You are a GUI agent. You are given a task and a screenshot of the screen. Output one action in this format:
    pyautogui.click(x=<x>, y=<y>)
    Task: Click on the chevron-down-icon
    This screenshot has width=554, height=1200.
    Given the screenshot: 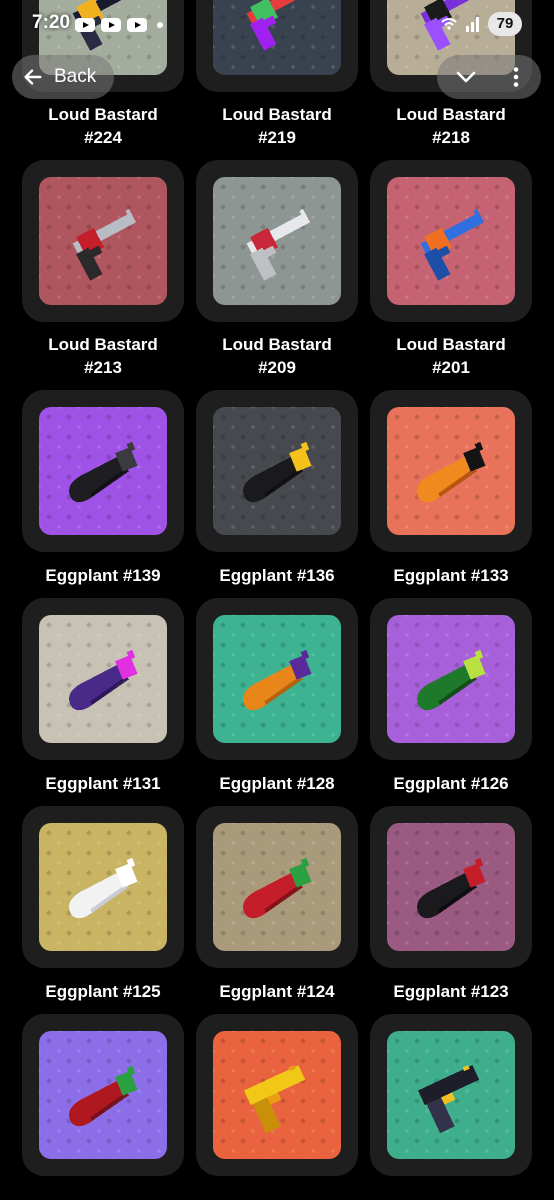 What is the action you would take?
    pyautogui.click(x=466, y=77)
    